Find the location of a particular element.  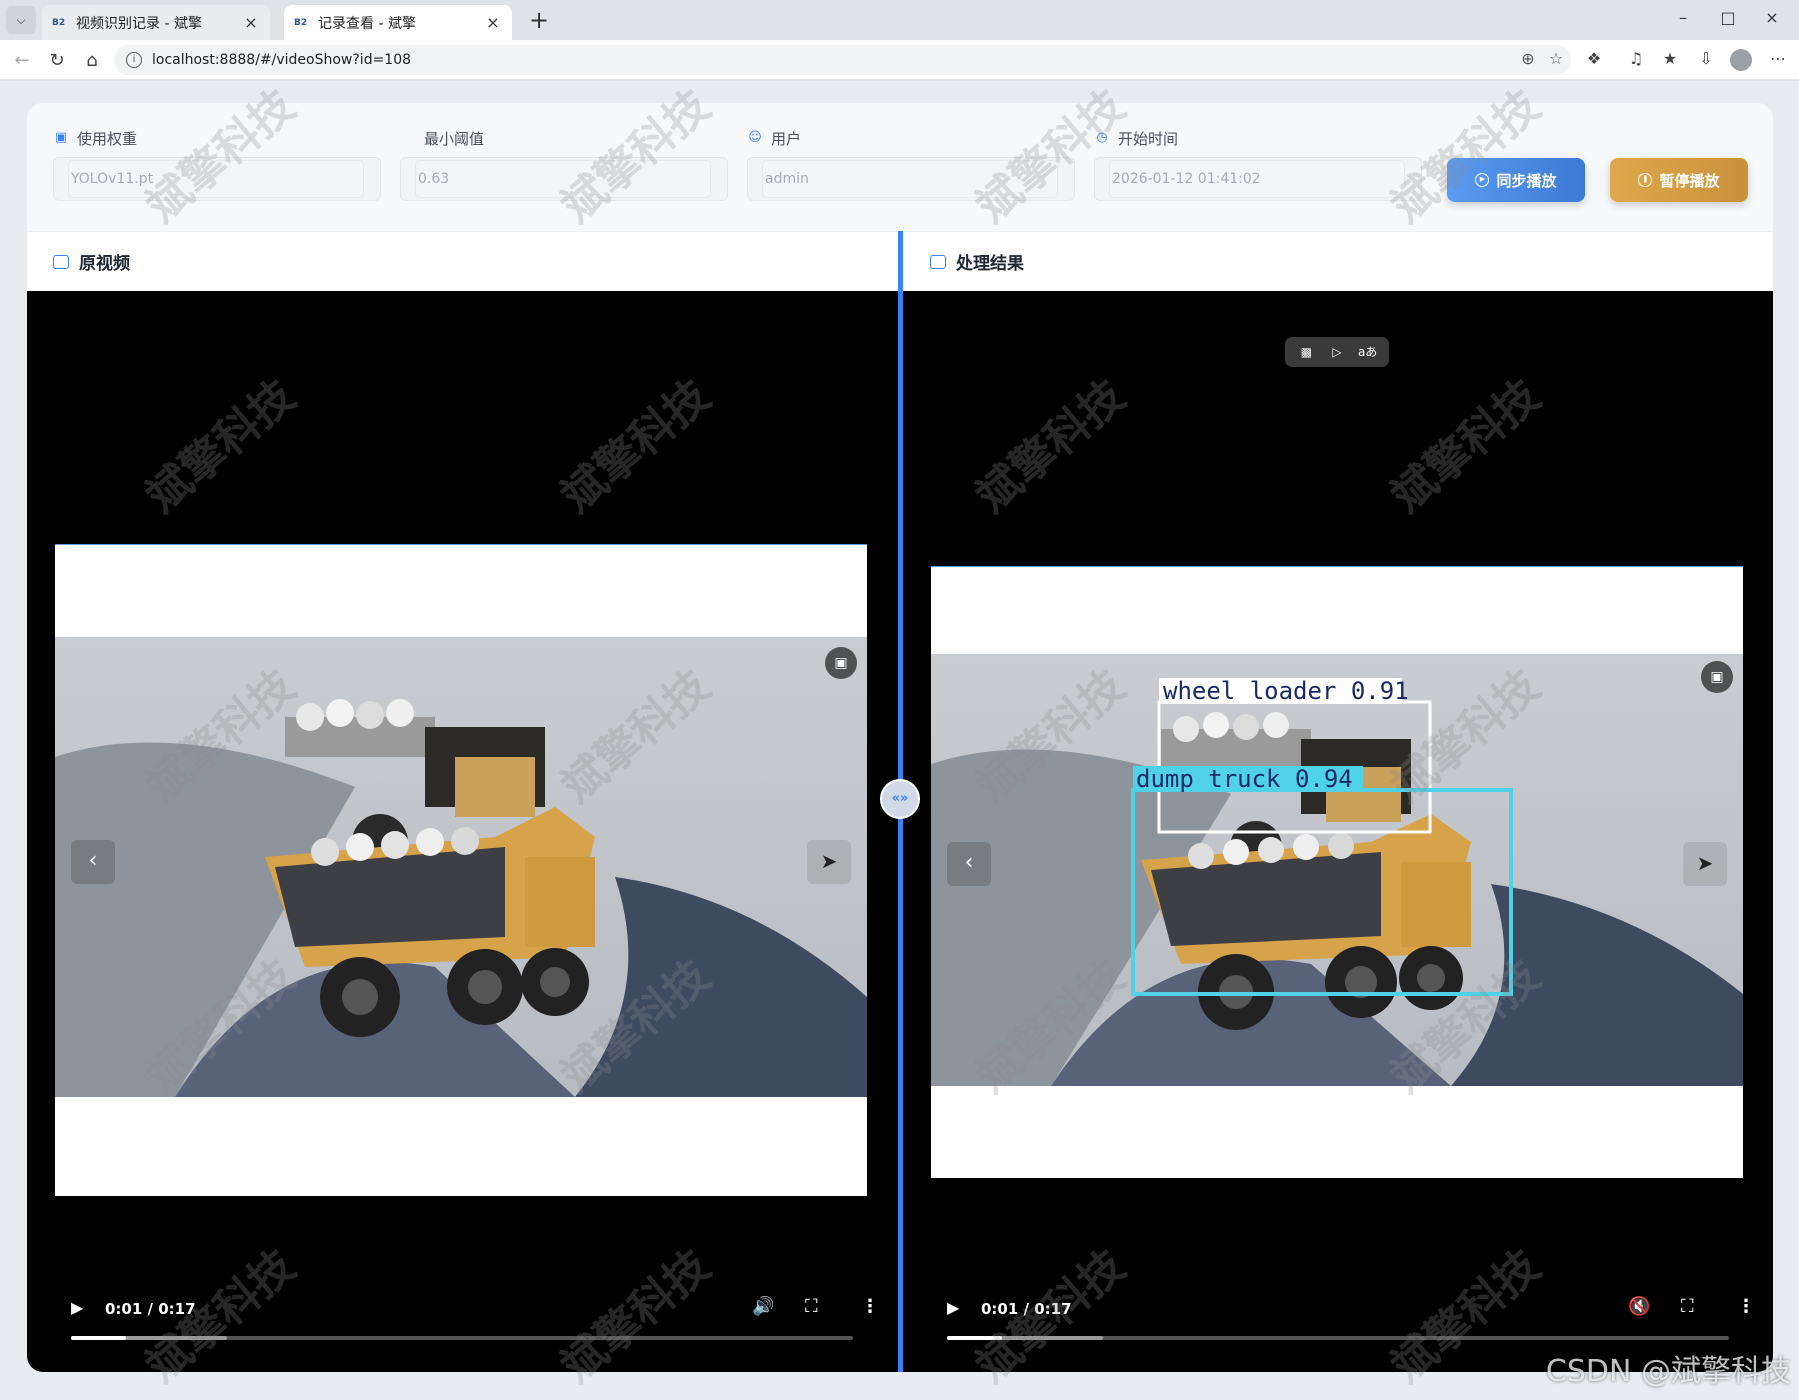

sync-play-button: ▶ 同步播放 is located at coordinates (1516, 180).